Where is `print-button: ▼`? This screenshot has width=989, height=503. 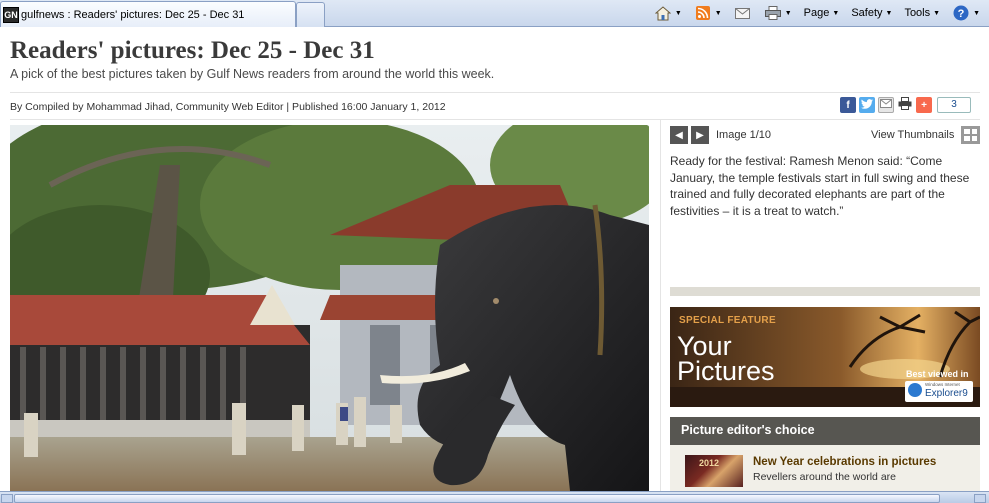 print-button: ▼ is located at coordinates (778, 13).